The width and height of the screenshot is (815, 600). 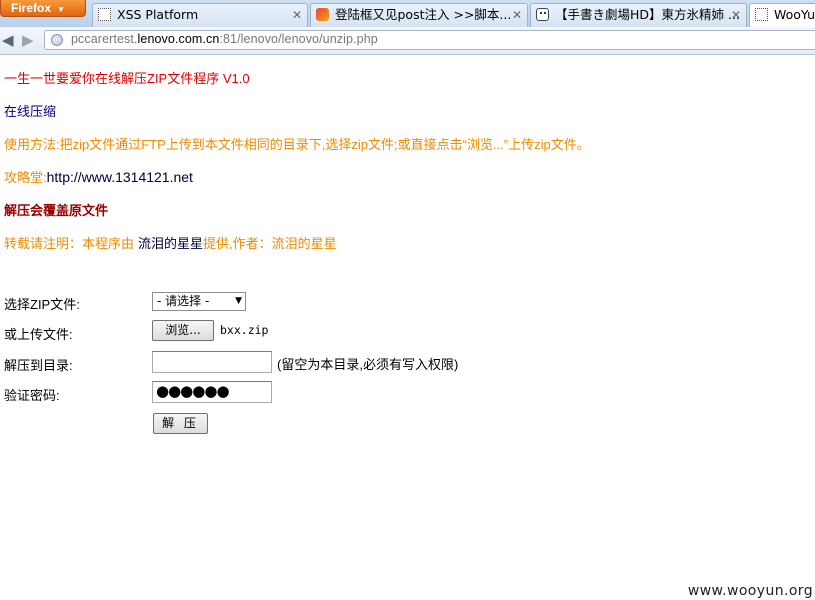 What do you see at coordinates (69, 243) in the screenshot?
I see `reprint-prefix: 转载请注明：本程序由` at bounding box center [69, 243].